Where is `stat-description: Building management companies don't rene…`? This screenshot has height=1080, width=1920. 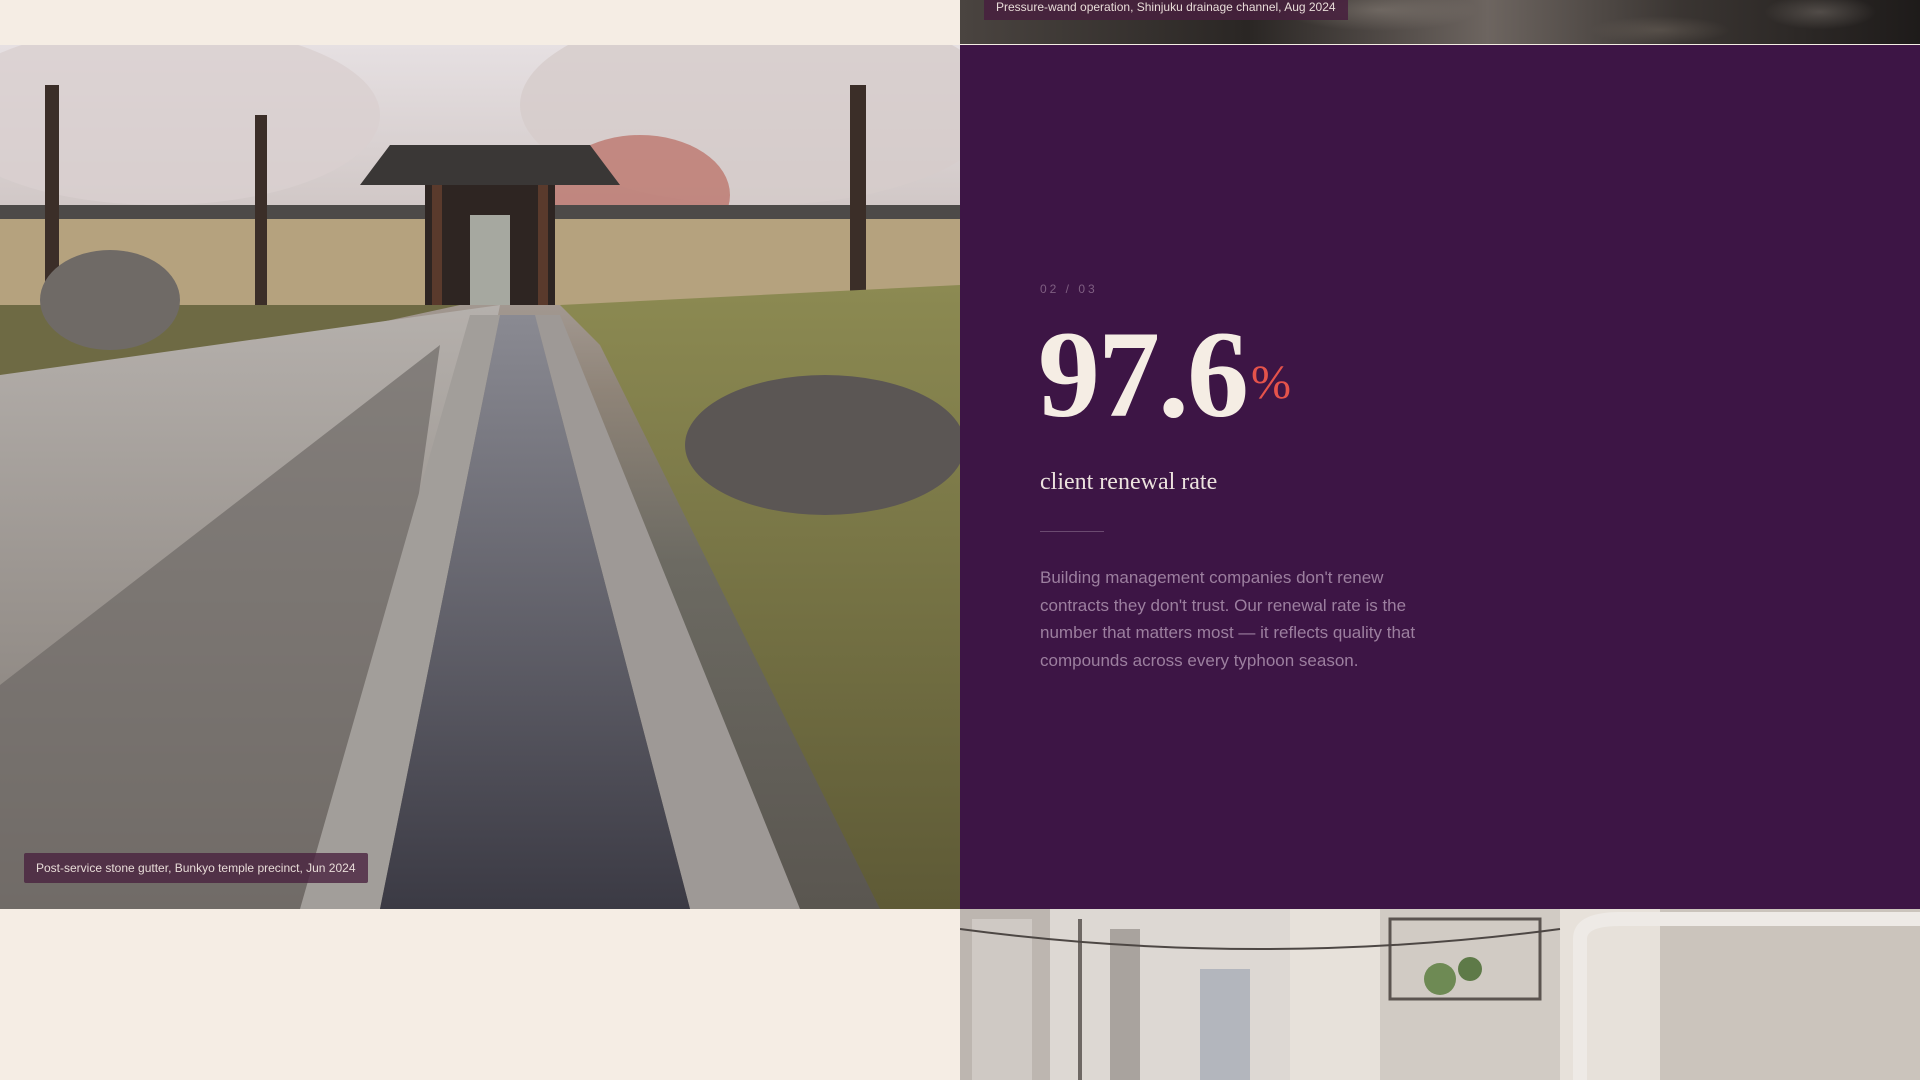 stat-description: Building management companies don't rene… is located at coordinates (1228, 619).